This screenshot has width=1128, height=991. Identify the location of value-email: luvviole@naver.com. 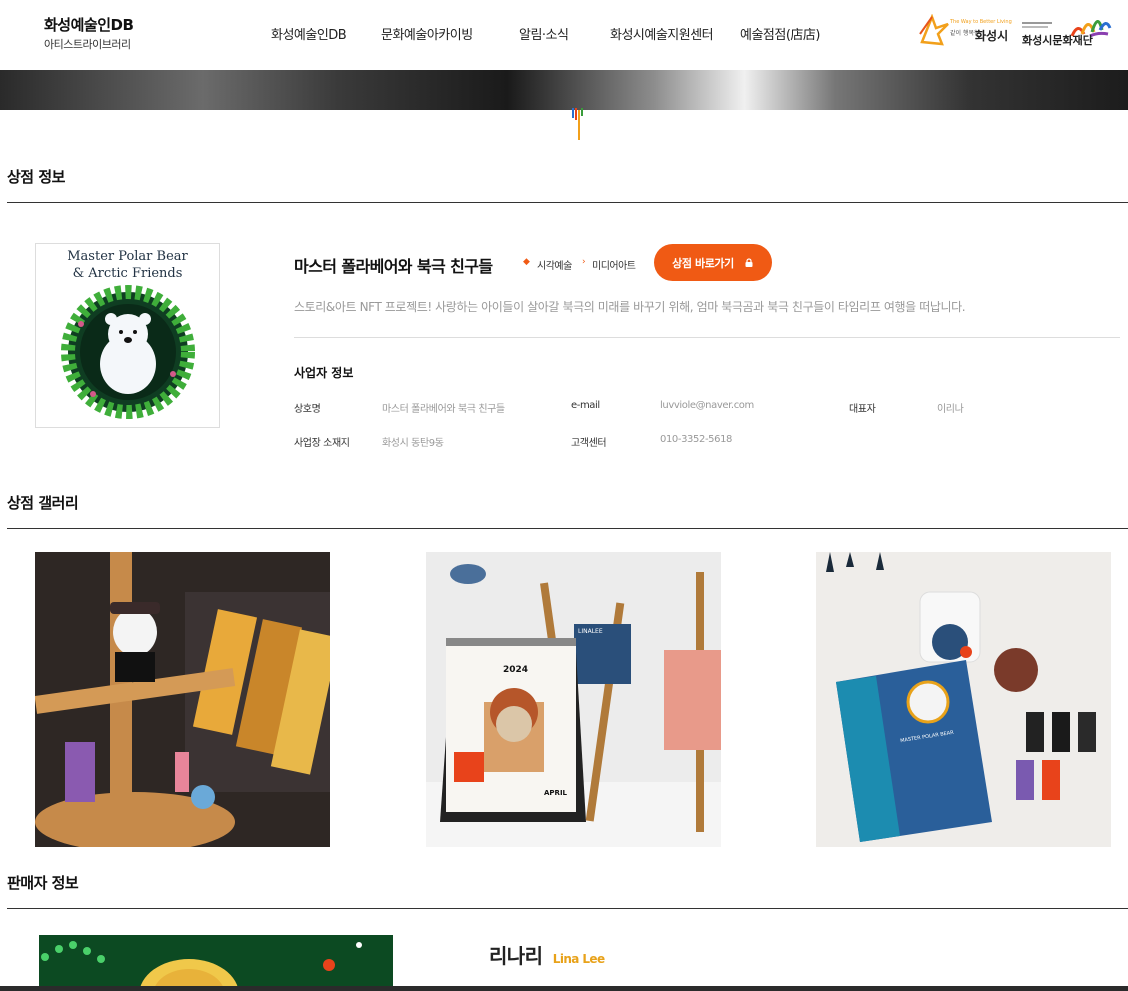
(707, 405).